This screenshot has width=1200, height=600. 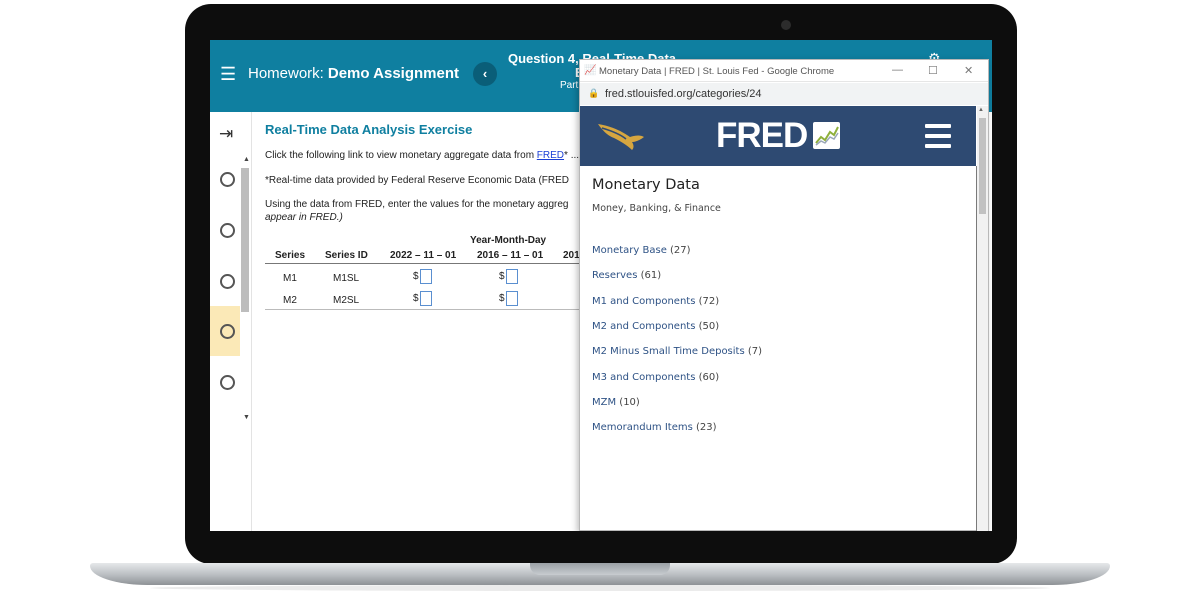 What do you see at coordinates (571, 255) in the screenshot?
I see `col-header-date-3: 201` at bounding box center [571, 255].